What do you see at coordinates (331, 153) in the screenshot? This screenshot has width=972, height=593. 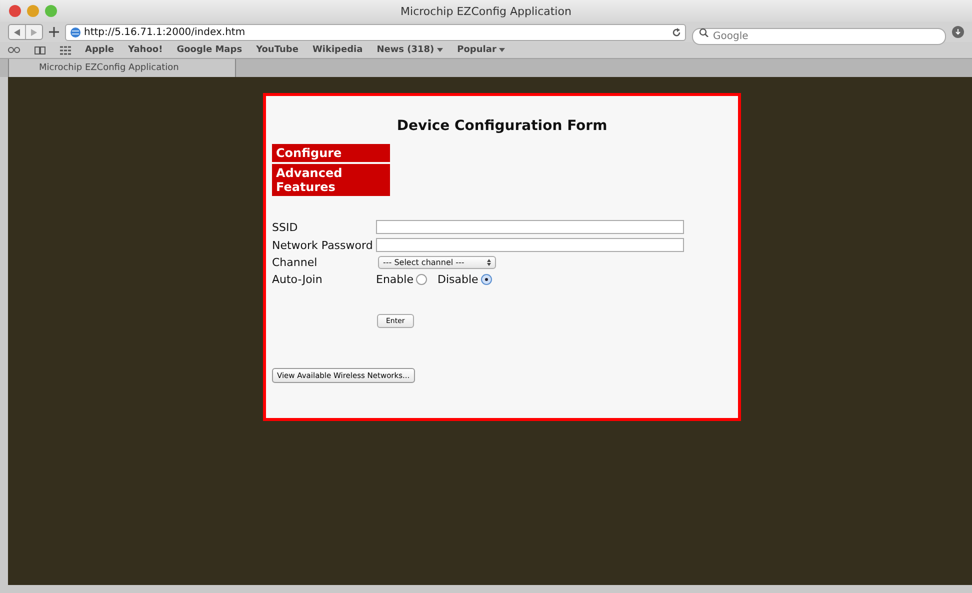 I see `nav-link: Configure` at bounding box center [331, 153].